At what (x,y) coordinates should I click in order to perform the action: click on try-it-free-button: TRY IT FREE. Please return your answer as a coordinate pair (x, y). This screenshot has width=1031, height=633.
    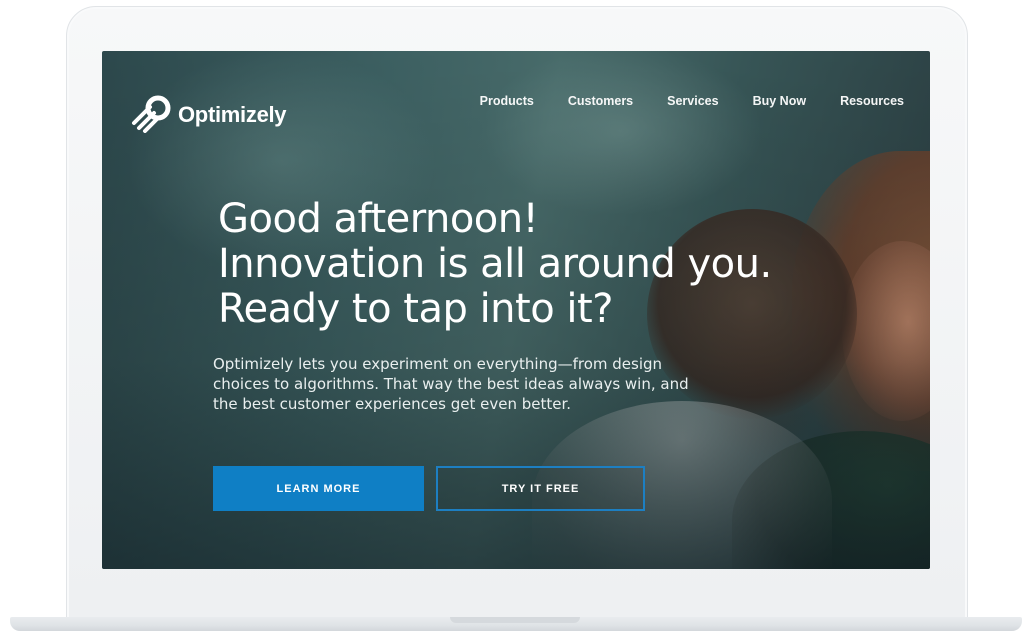
    Looking at the image, I should click on (540, 488).